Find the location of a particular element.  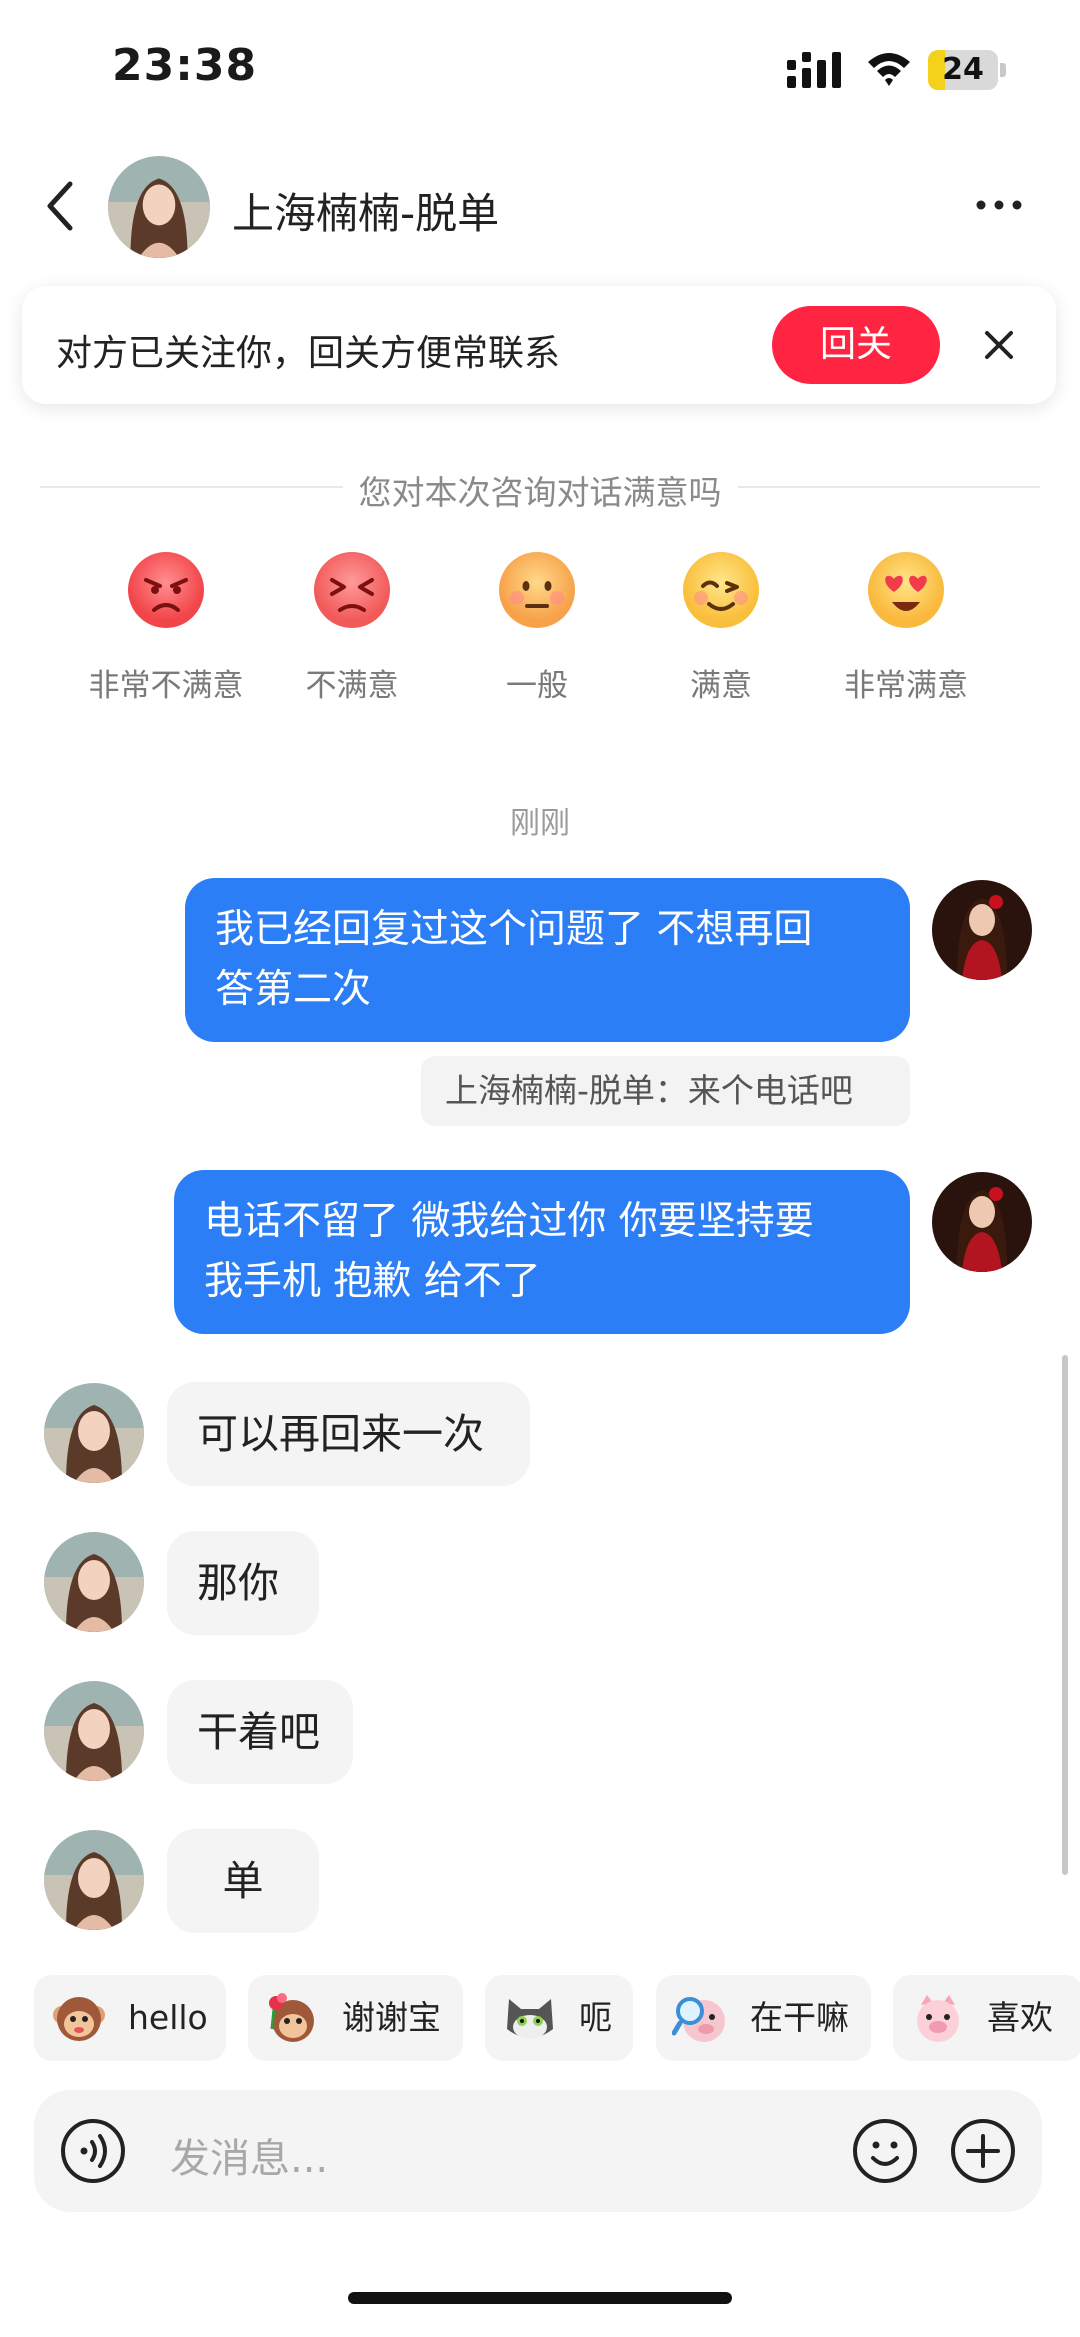

rating-unsatisfied: 不满意 is located at coordinates (352, 627).